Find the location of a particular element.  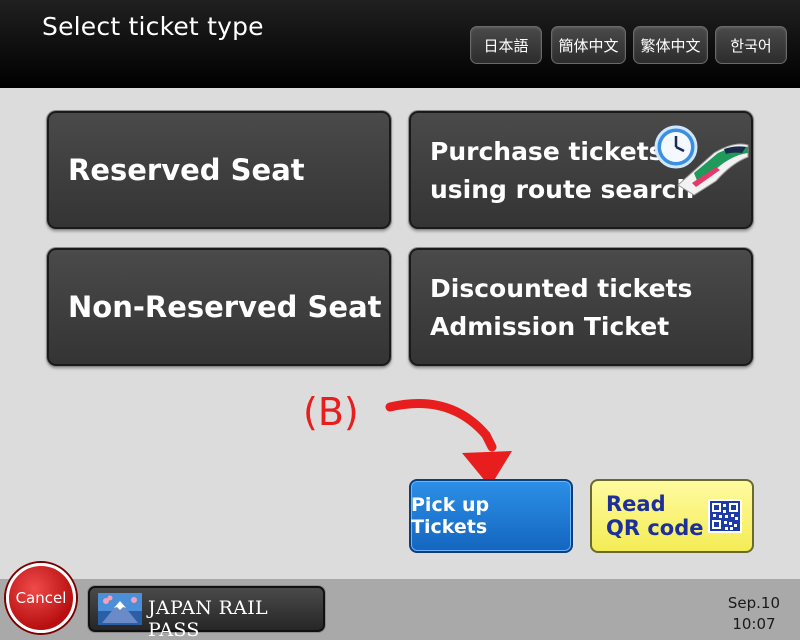

language-korean-button: 한국어 is located at coordinates (751, 45).